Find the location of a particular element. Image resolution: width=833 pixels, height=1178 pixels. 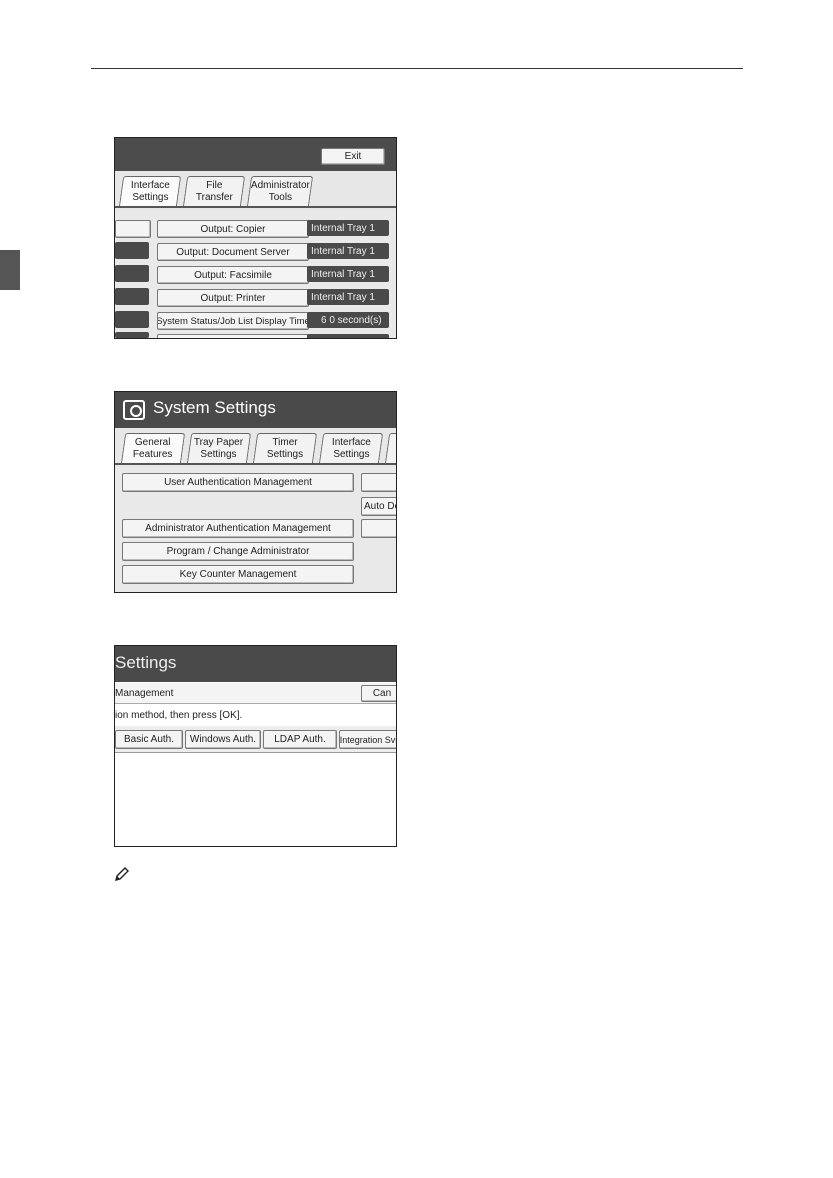

chapter-tab-marker is located at coordinates (10, 270).